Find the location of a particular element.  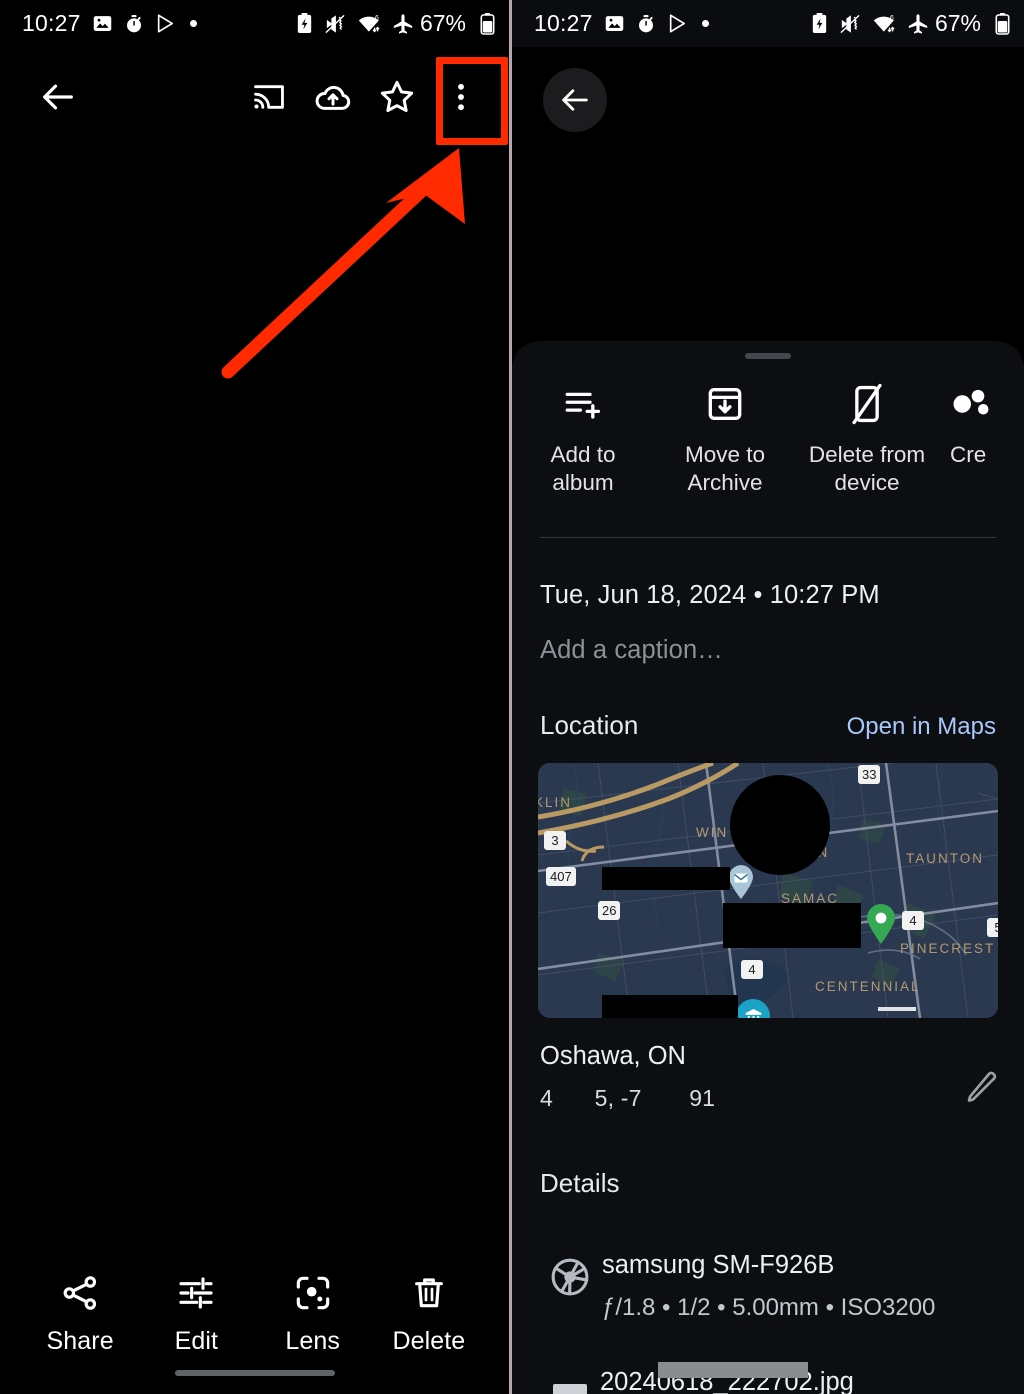

move-to-archive-label: Move to Archive is located at coordinates (725, 468).